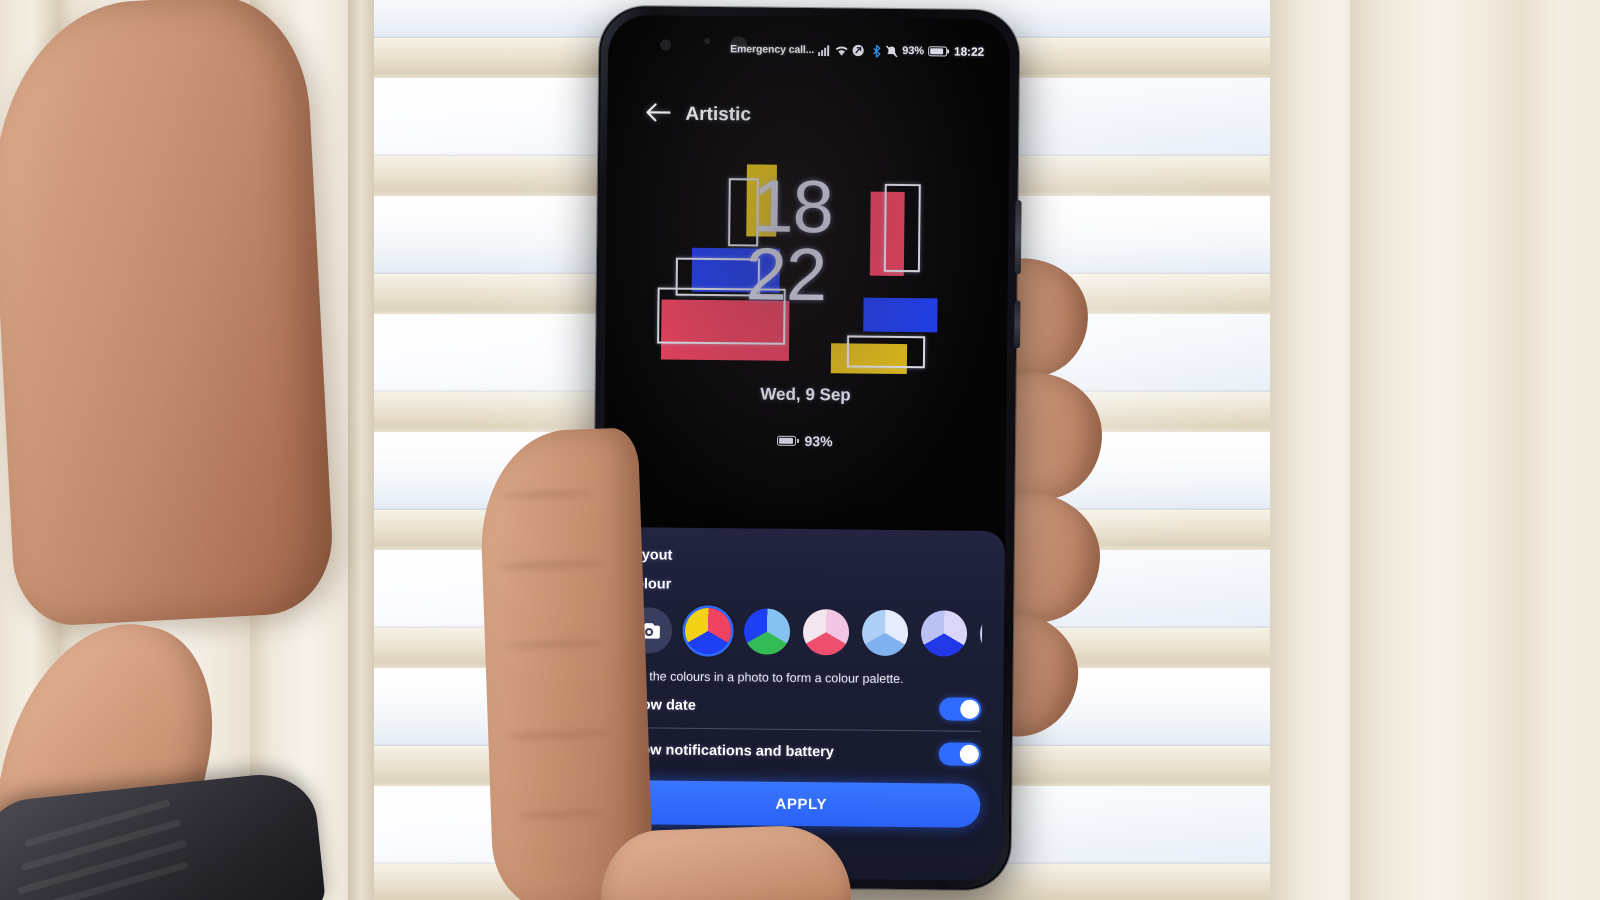 The width and height of the screenshot is (1600, 900). I want to click on clock-time-label: 18:22, so click(969, 51).